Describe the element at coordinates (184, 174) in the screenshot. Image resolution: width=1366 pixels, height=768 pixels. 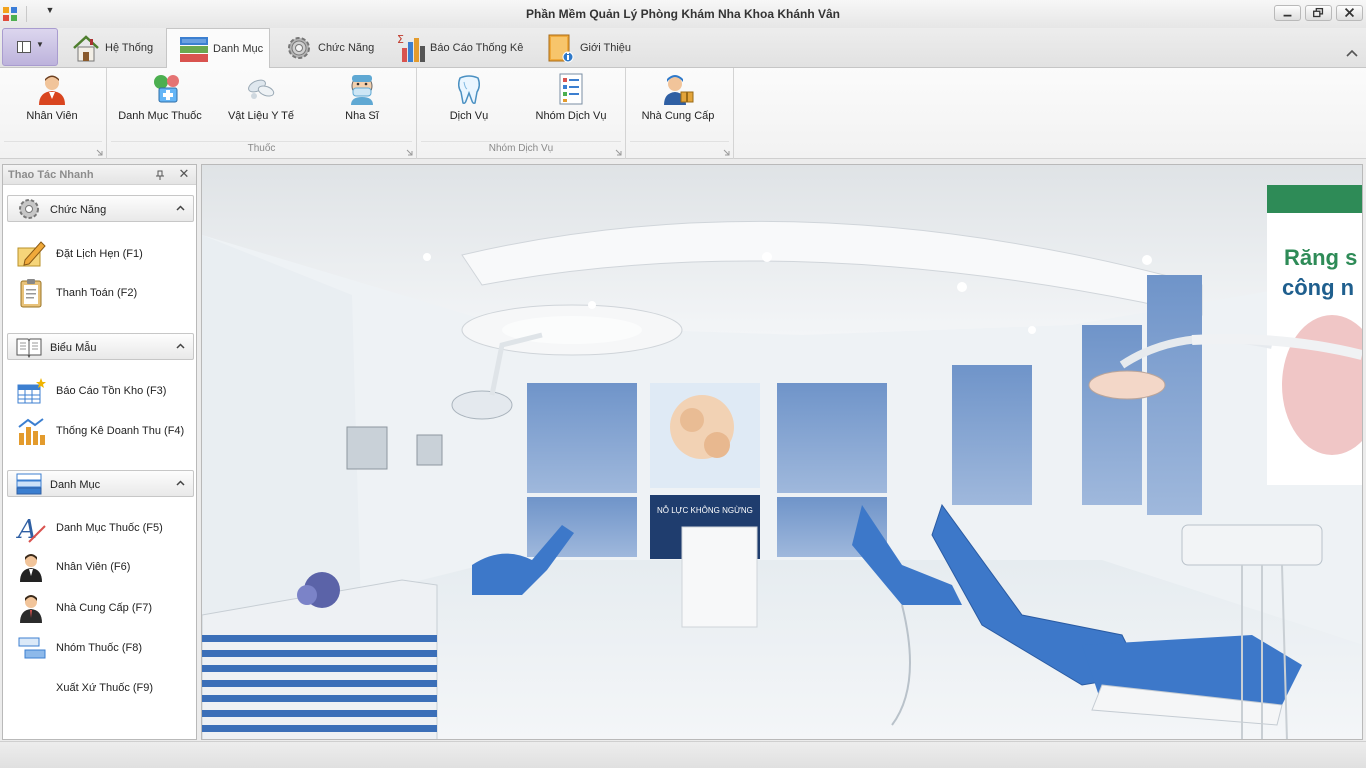
I see `close-panel-button: ✕` at that location.